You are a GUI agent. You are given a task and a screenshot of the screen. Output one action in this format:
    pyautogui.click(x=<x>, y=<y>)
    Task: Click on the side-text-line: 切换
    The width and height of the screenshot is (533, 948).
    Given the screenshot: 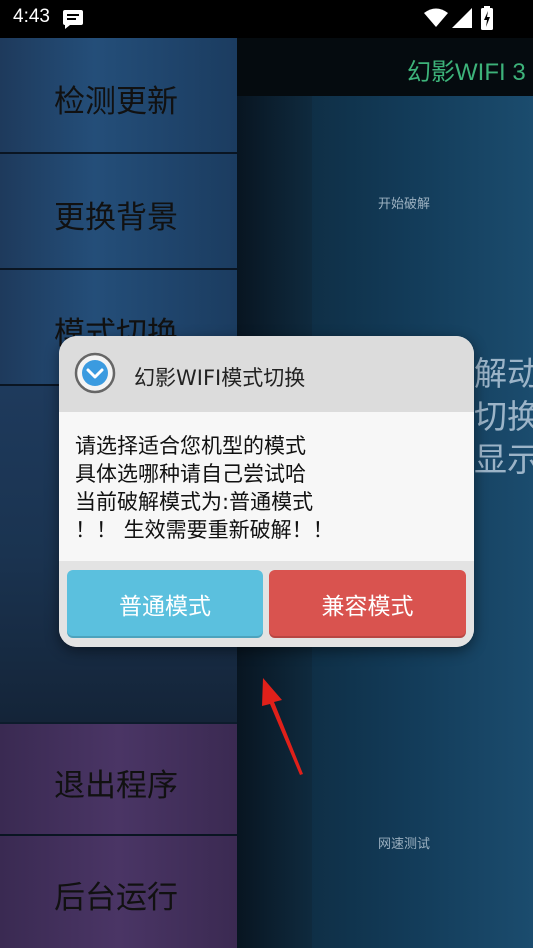 What is the action you would take?
    pyautogui.click(x=503, y=416)
    